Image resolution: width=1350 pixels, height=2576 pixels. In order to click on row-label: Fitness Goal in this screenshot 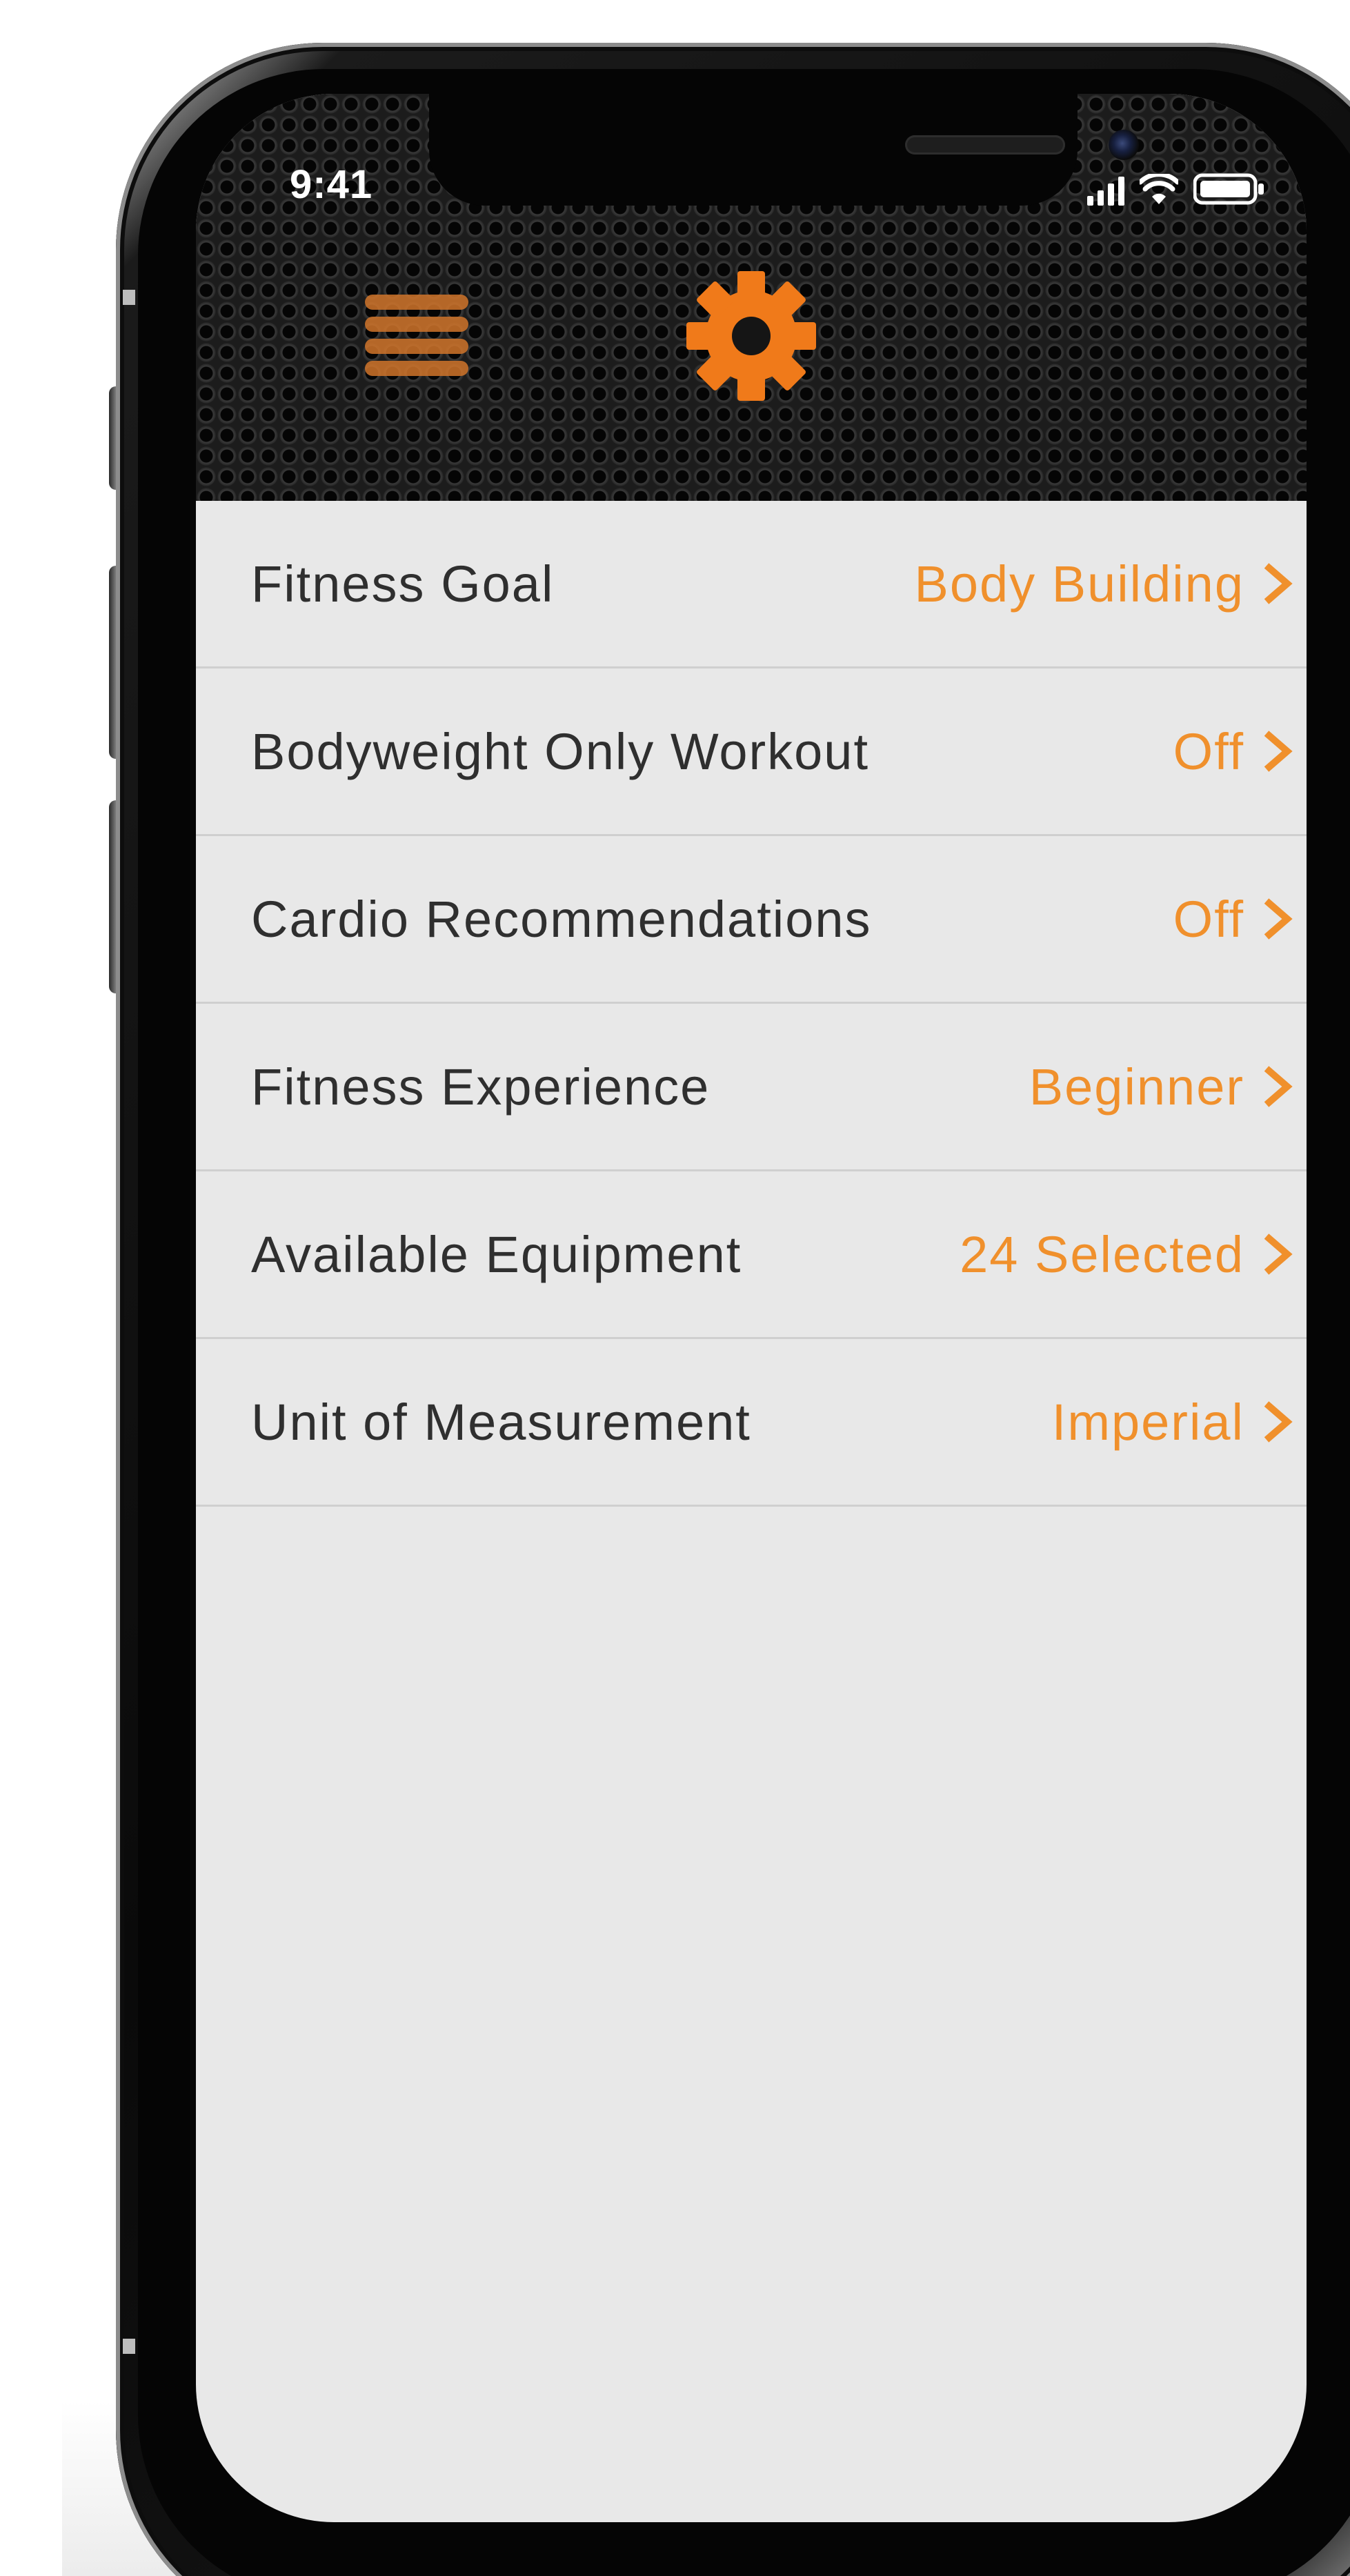, I will do `click(403, 584)`.